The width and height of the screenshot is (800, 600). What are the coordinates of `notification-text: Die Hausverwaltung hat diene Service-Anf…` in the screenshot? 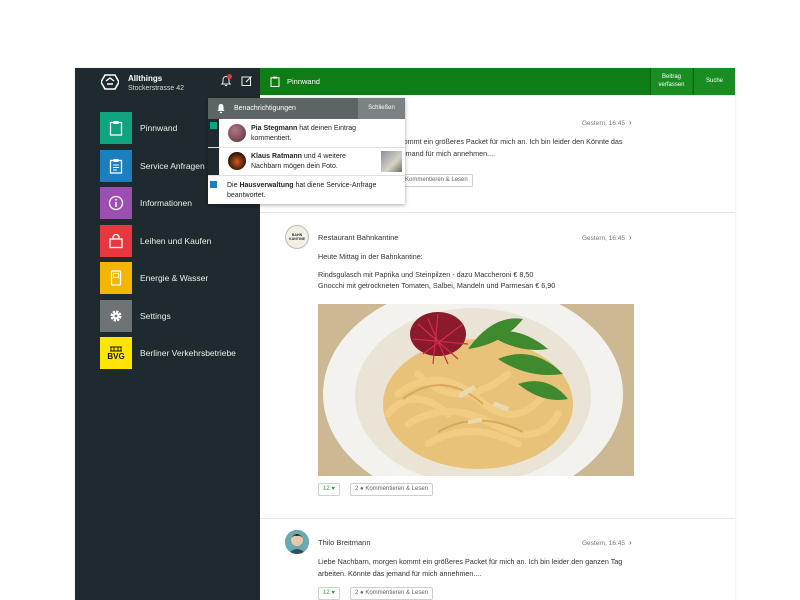 It's located at (302, 190).